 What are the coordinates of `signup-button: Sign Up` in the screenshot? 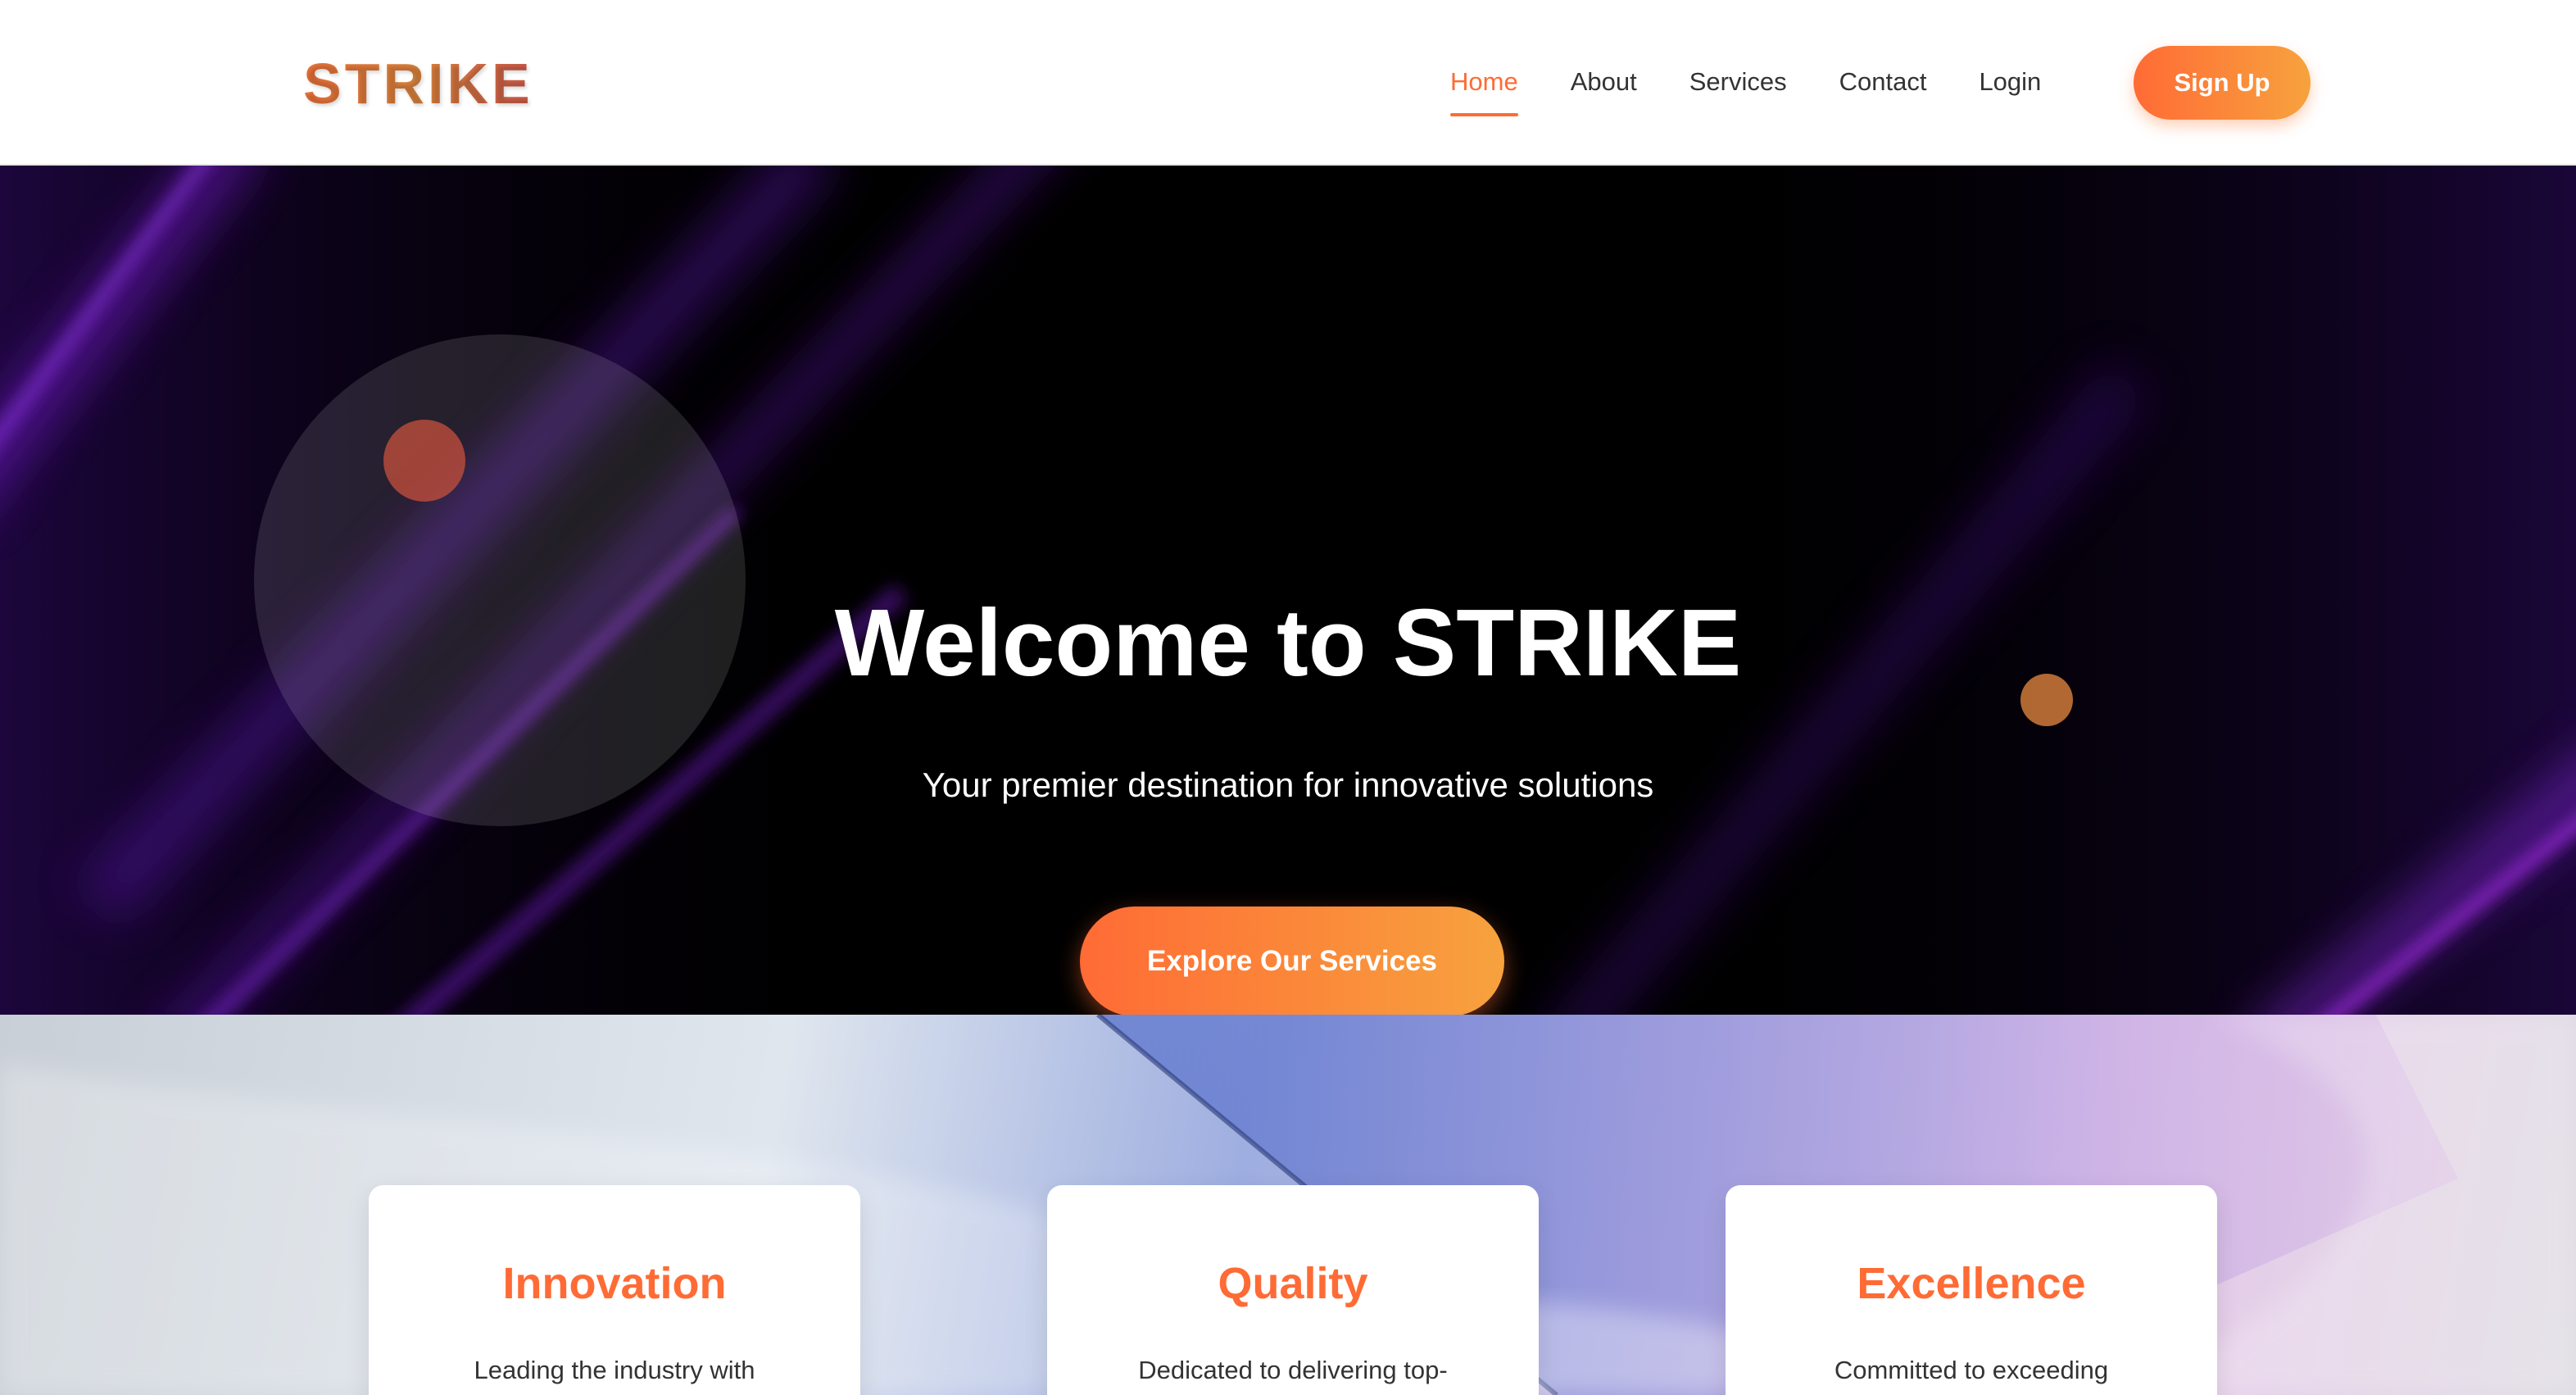 It's located at (2222, 83).